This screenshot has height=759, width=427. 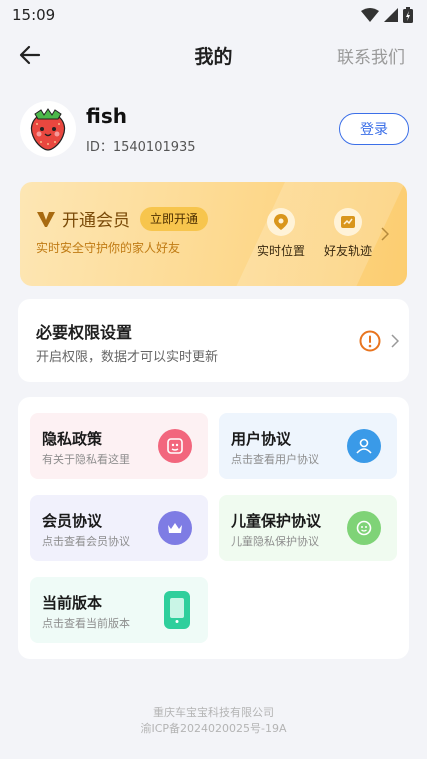 I want to click on menu-item-child-protection: 儿童保护协议 儿童隐私保护协议, so click(x=308, y=528).